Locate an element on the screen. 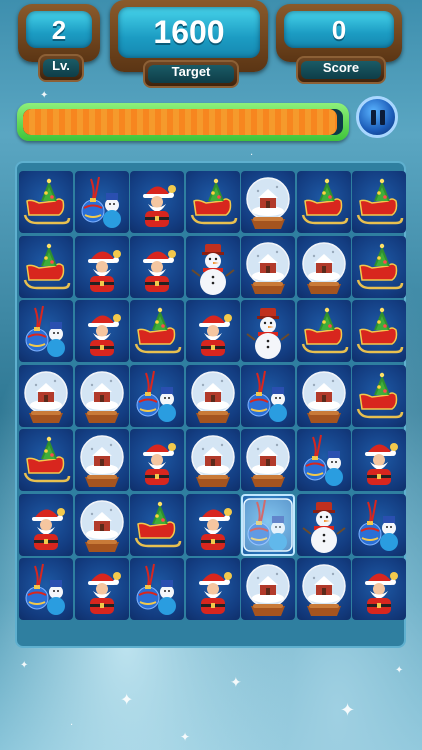  pause-button is located at coordinates (377, 117).